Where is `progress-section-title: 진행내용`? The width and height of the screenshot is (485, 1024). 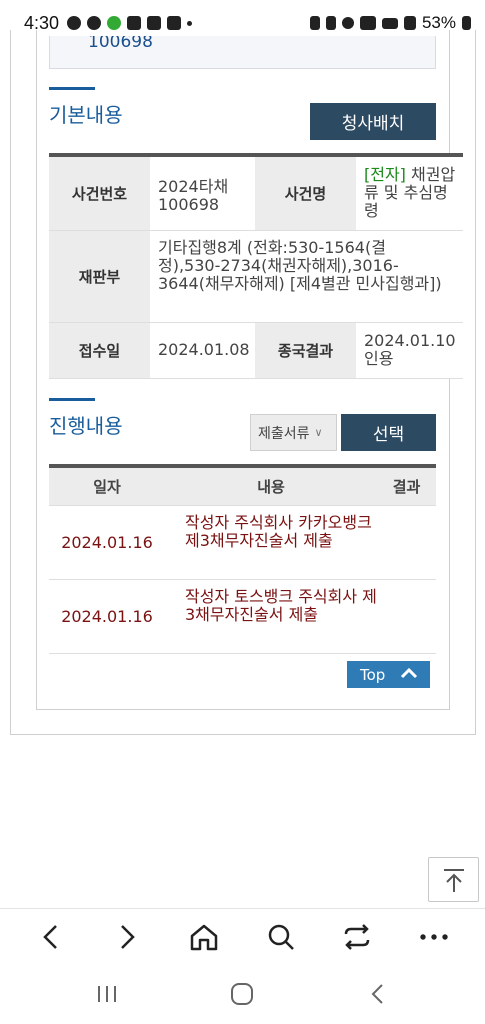
progress-section-title: 진행내용 is located at coordinates (86, 426).